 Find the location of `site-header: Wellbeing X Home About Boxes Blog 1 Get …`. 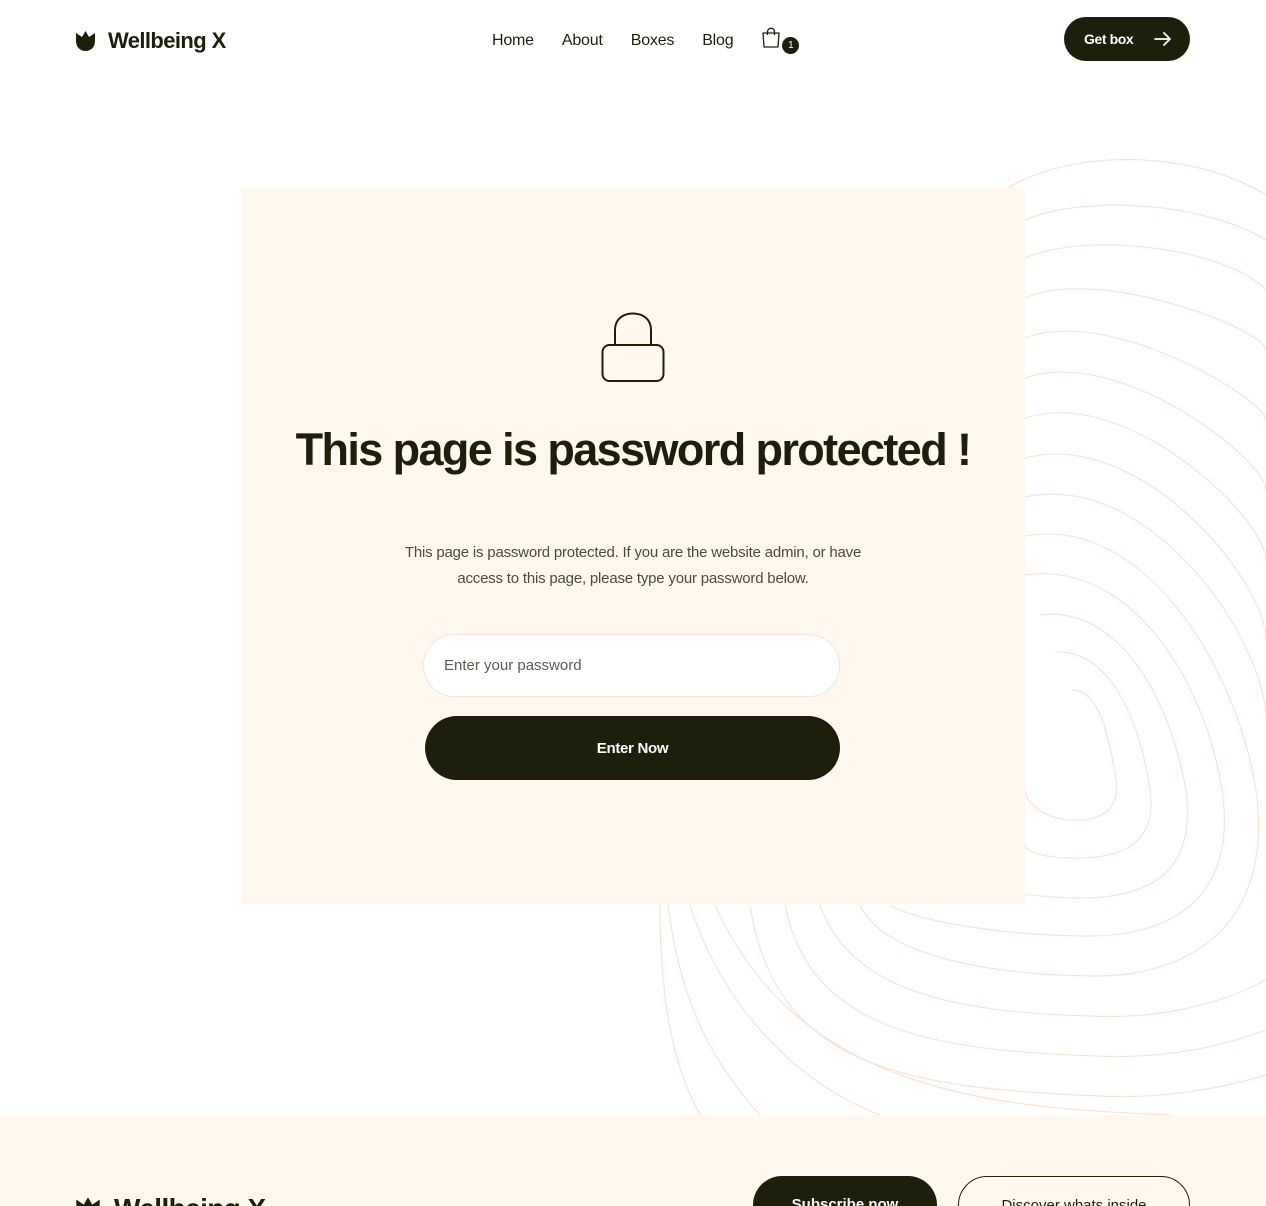

site-header: Wellbeing X Home About Boxes Blog 1 Get … is located at coordinates (633, 40).